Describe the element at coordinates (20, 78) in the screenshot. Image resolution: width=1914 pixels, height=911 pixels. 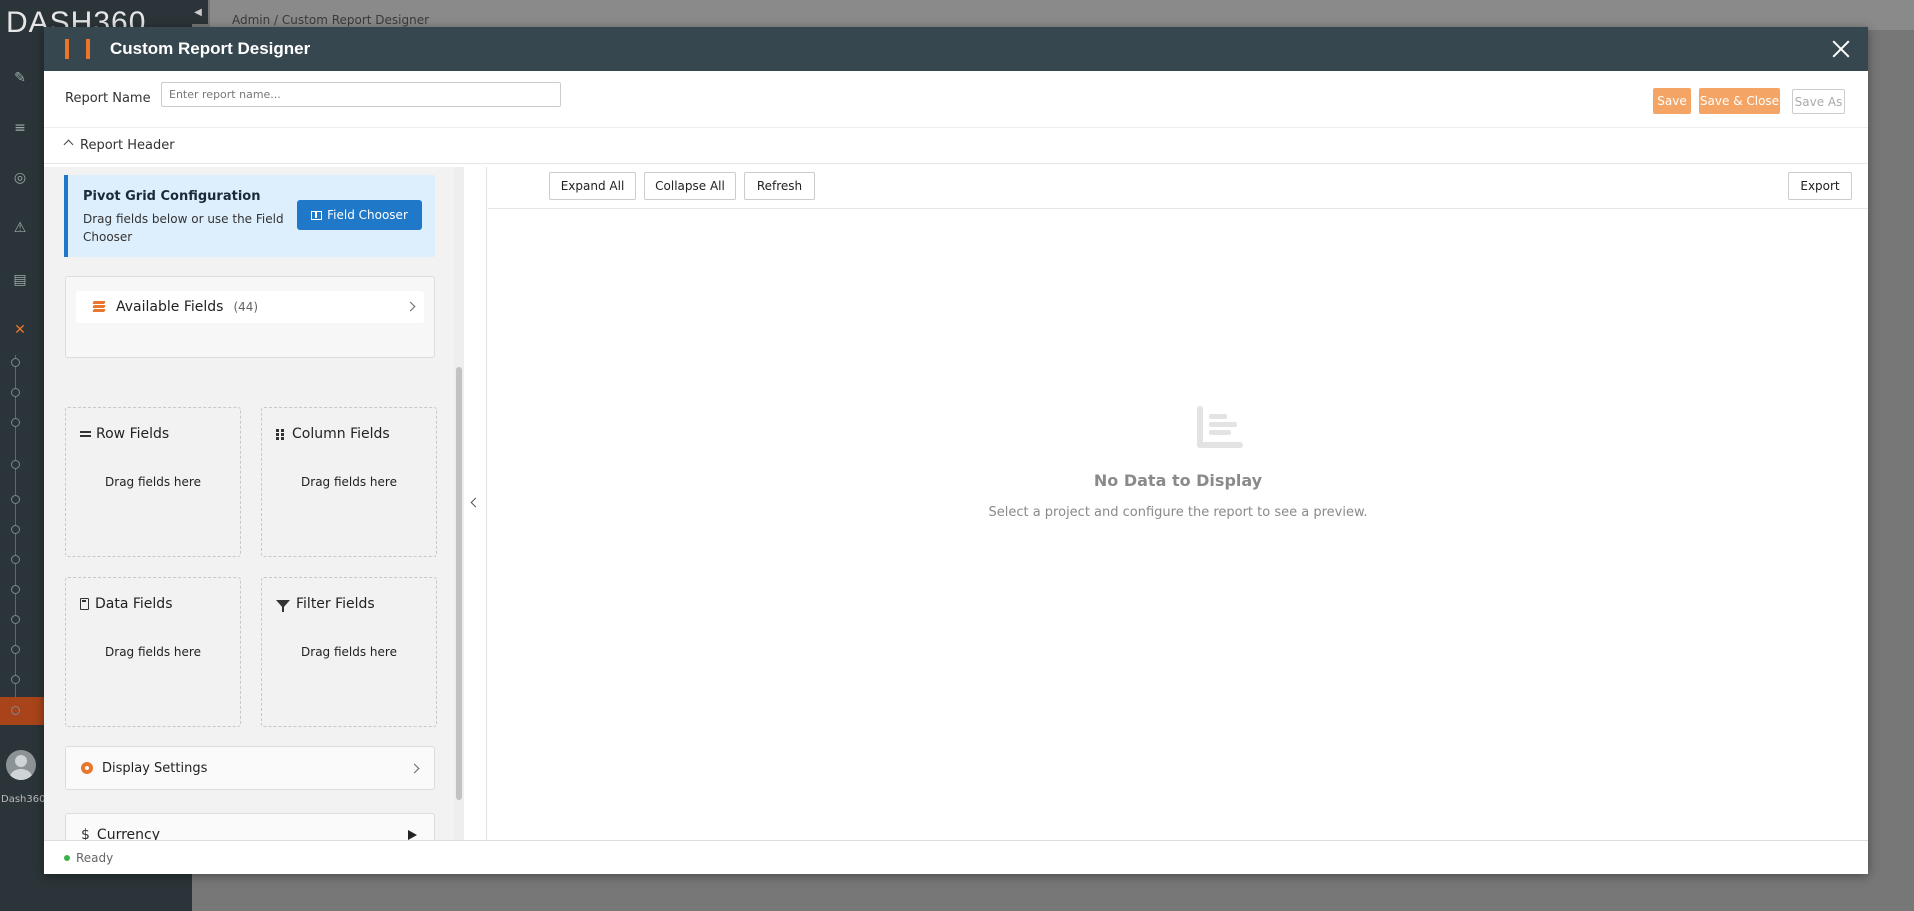
I see `edit-icon: ✎` at that location.